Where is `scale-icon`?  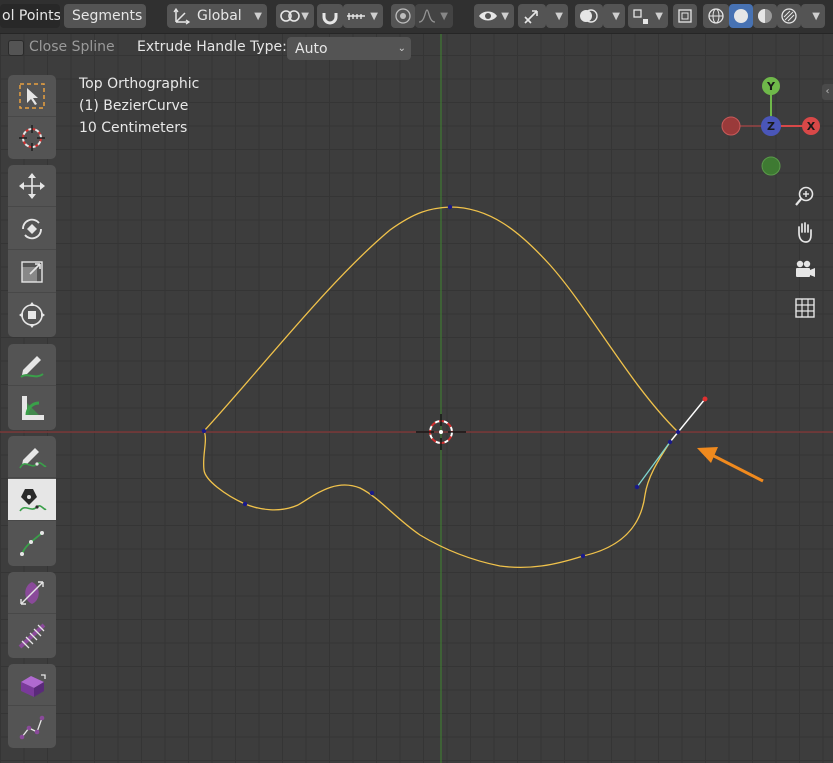
scale-icon is located at coordinates (32, 271).